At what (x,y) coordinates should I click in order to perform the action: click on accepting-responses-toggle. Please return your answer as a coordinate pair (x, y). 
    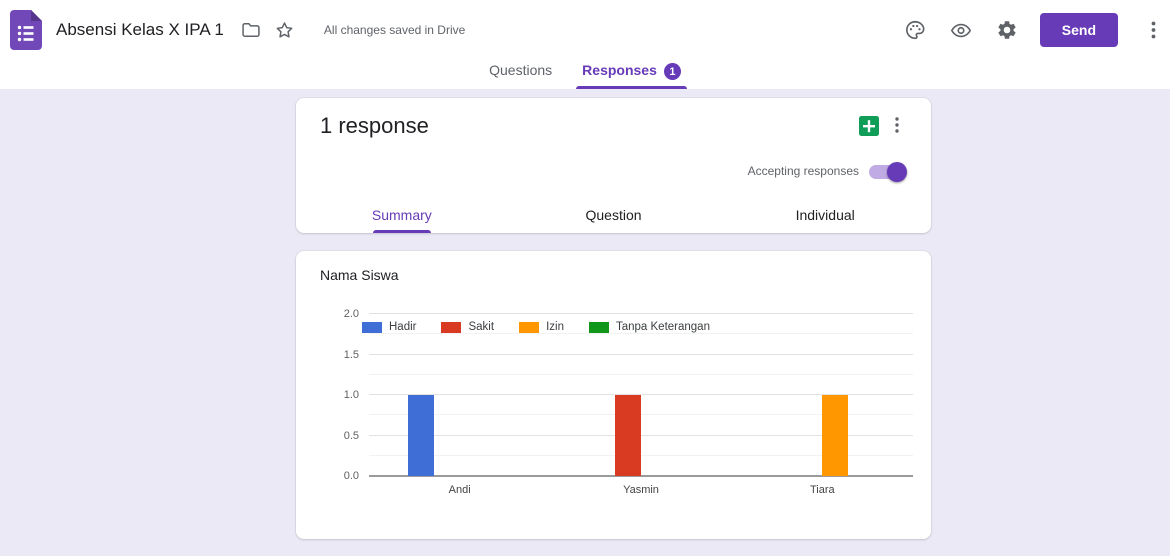
    Looking at the image, I should click on (888, 172).